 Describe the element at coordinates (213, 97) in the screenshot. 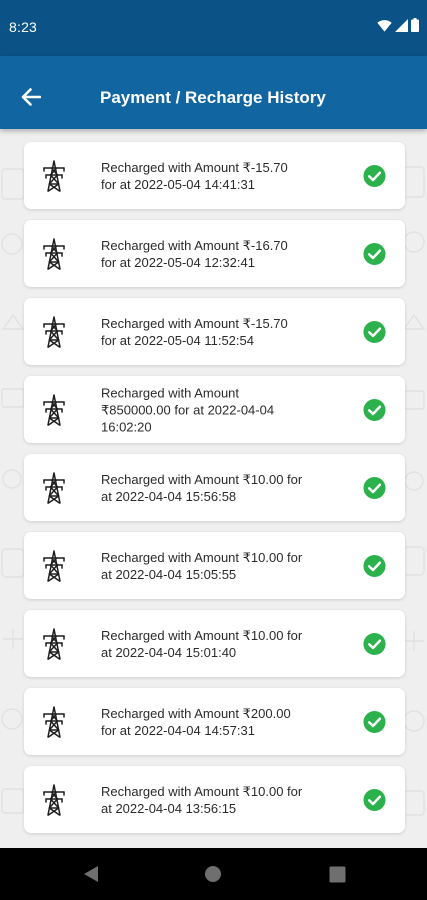

I see `page-title: Payment / Recharge History` at that location.